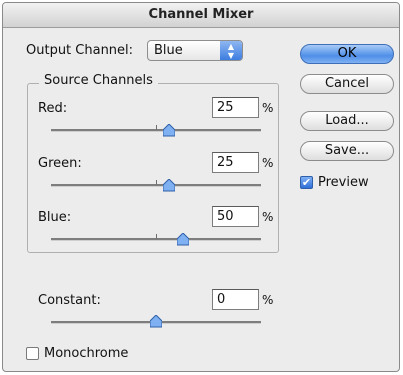 Image resolution: width=403 pixels, height=375 pixels. Describe the element at coordinates (347, 54) in the screenshot. I see `ok-button: OK` at that location.